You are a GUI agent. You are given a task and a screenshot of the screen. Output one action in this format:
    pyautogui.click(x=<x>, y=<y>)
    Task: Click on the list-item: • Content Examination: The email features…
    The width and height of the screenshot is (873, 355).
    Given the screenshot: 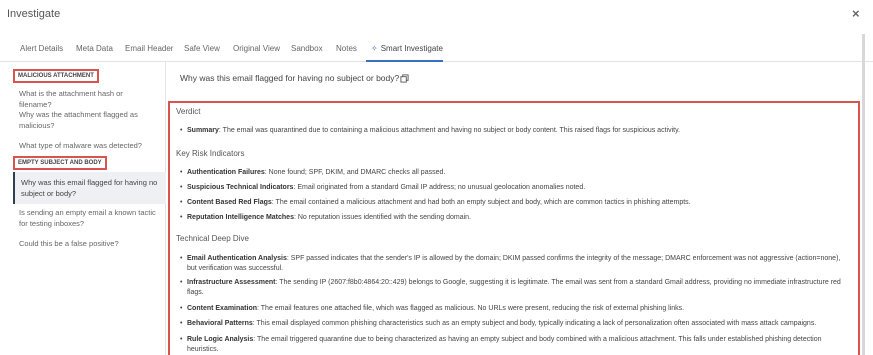 What is the action you would take?
    pyautogui.click(x=432, y=308)
    